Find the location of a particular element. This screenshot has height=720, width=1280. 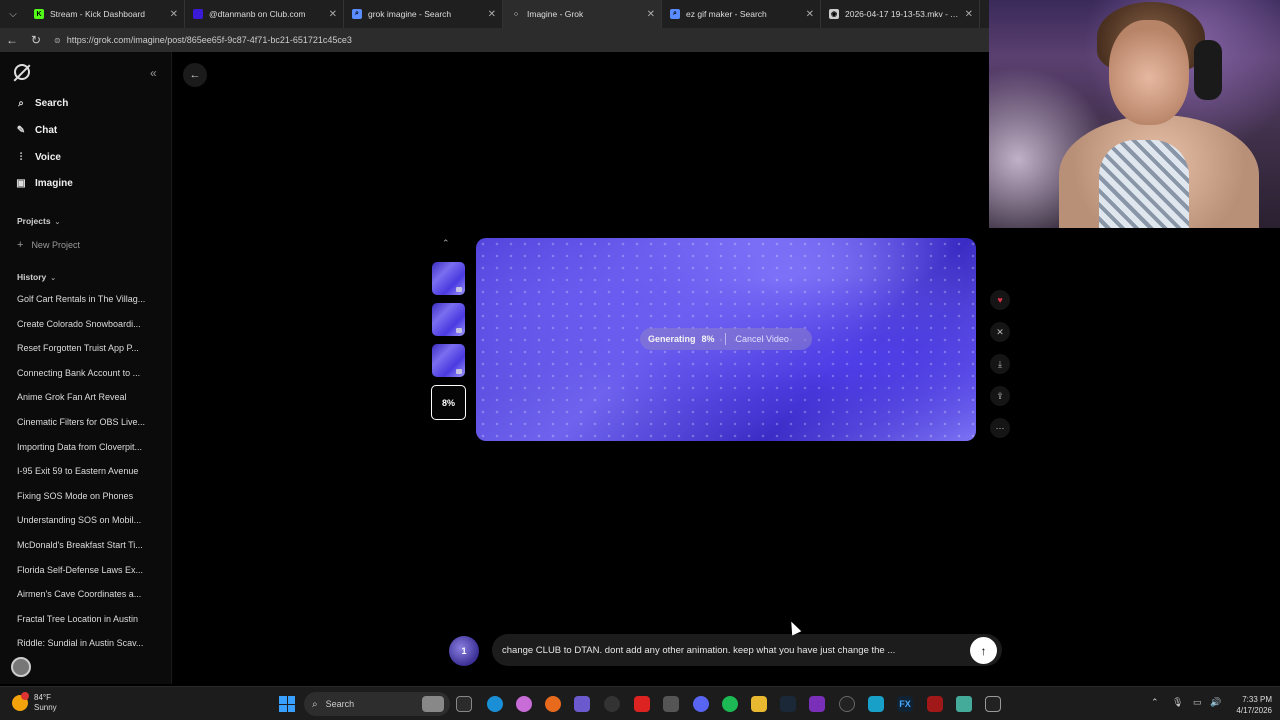

collapse-sidebar-icon: « is located at coordinates (153, 73).